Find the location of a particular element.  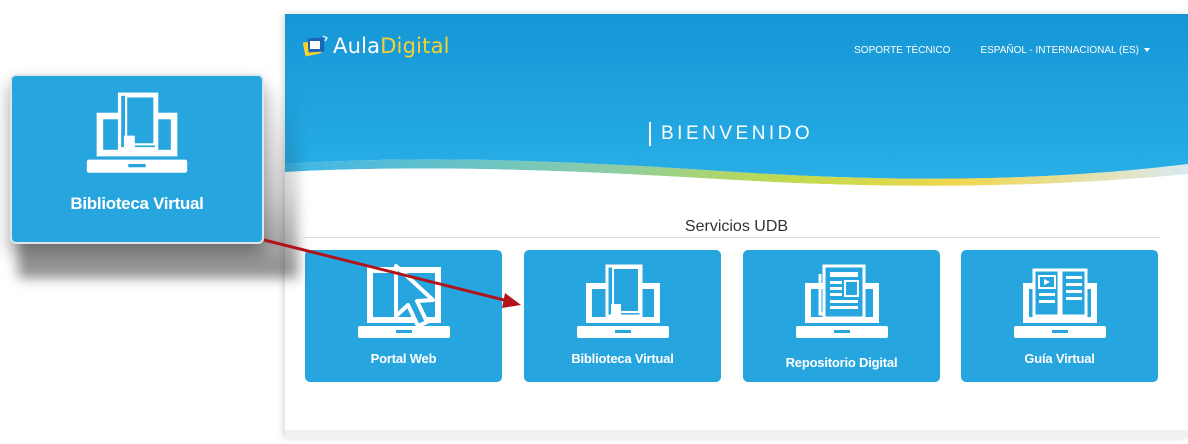

service-card-biblioteca-virtual: Biblioteca Virtual is located at coordinates (622, 316).